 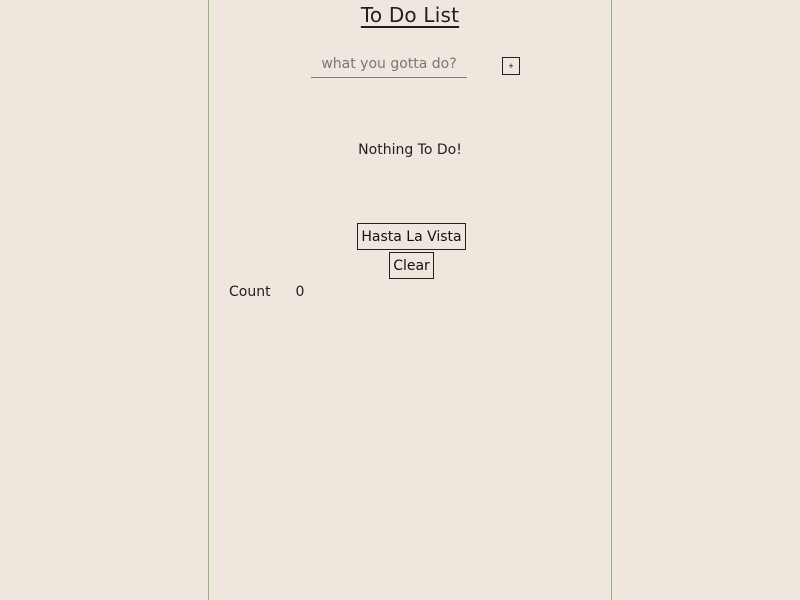 I want to click on count-row: Count 0, so click(x=266, y=292).